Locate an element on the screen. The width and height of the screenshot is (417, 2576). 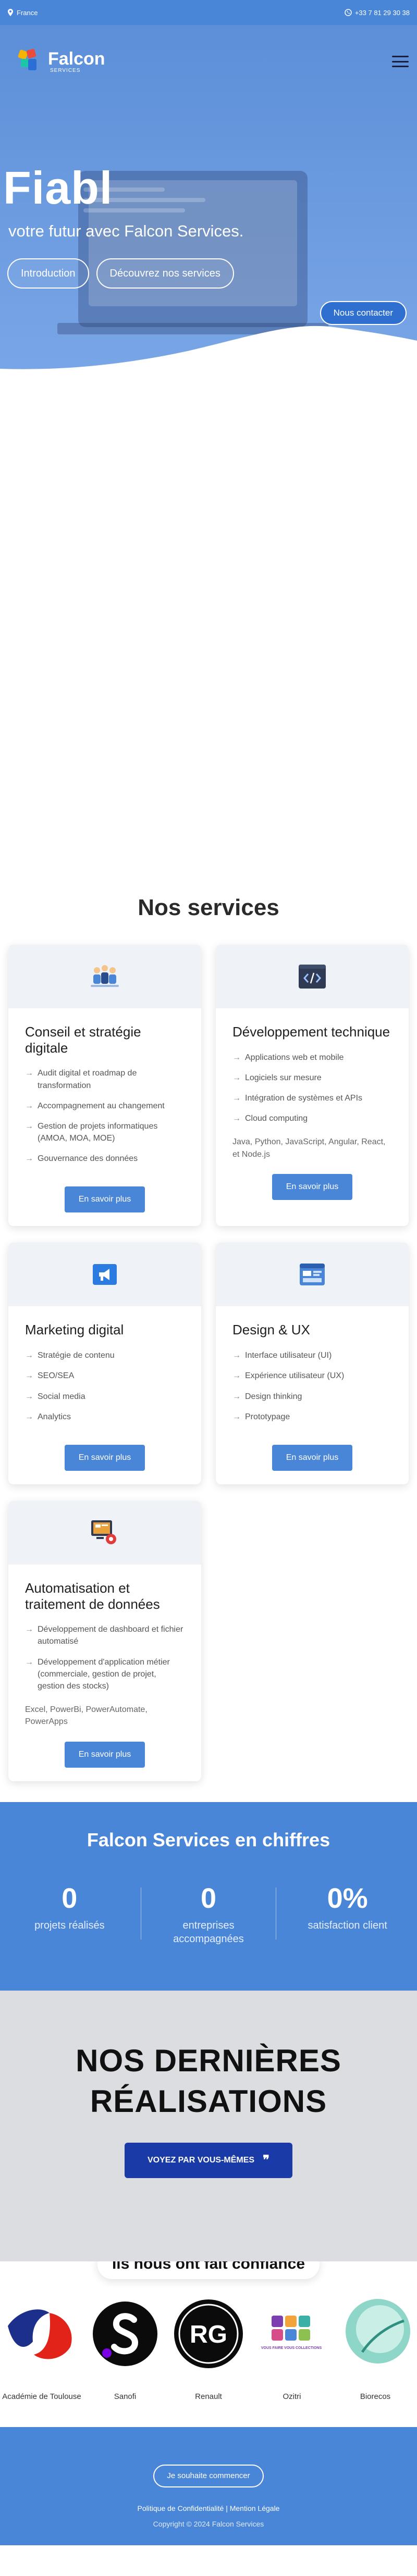
list-item: → Accompagnement au changement is located at coordinates (95, 1105).